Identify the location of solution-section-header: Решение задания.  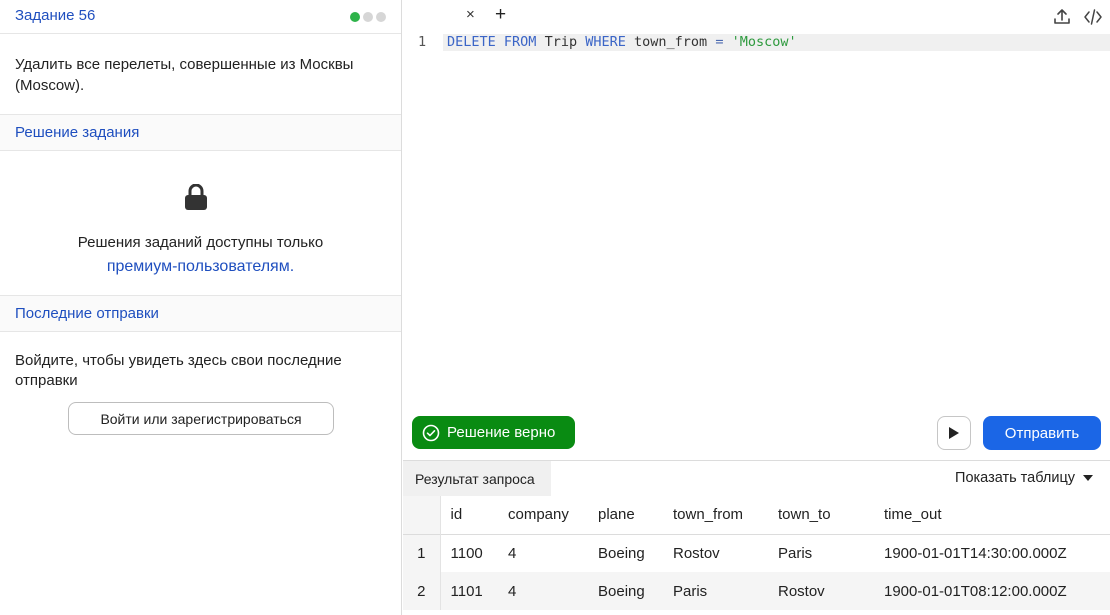
(200, 132).